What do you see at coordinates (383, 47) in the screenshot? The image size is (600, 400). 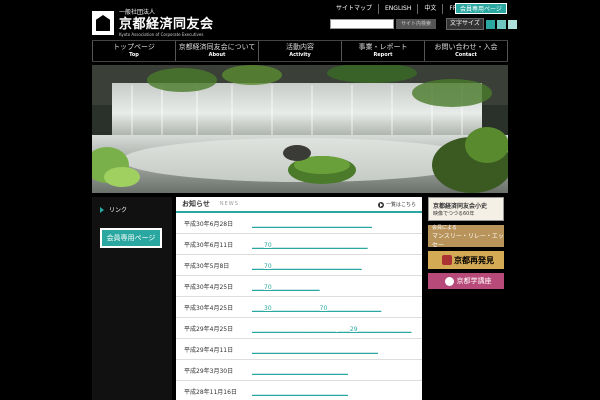 I see `nav-report-jp: 事業・レポート` at bounding box center [383, 47].